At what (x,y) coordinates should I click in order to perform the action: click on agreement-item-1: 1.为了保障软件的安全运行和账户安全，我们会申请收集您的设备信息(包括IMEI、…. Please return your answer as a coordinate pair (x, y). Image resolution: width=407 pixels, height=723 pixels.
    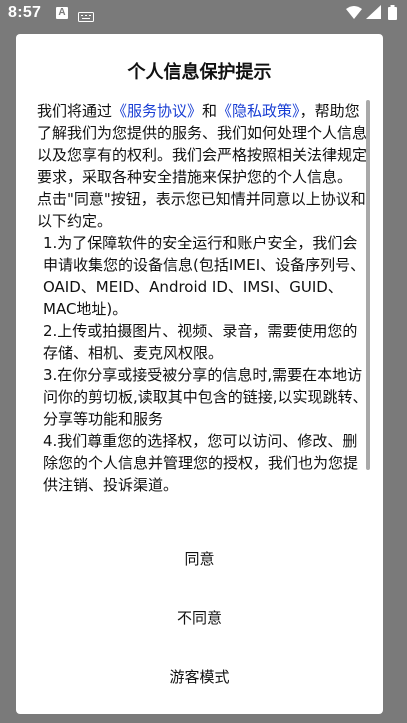
    Looking at the image, I should click on (204, 276).